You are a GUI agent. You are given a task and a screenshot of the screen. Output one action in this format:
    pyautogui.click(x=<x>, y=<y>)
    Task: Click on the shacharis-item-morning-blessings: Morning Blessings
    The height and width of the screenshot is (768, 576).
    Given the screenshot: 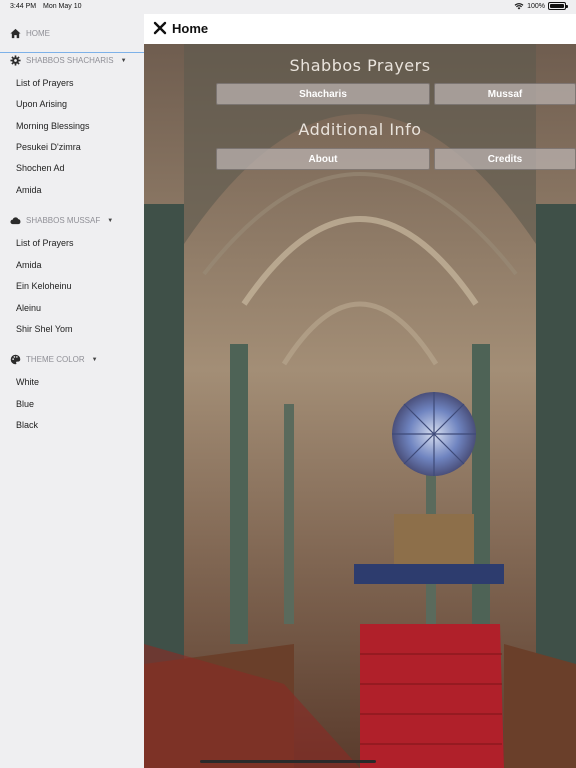 What is the action you would take?
    pyautogui.click(x=53, y=126)
    